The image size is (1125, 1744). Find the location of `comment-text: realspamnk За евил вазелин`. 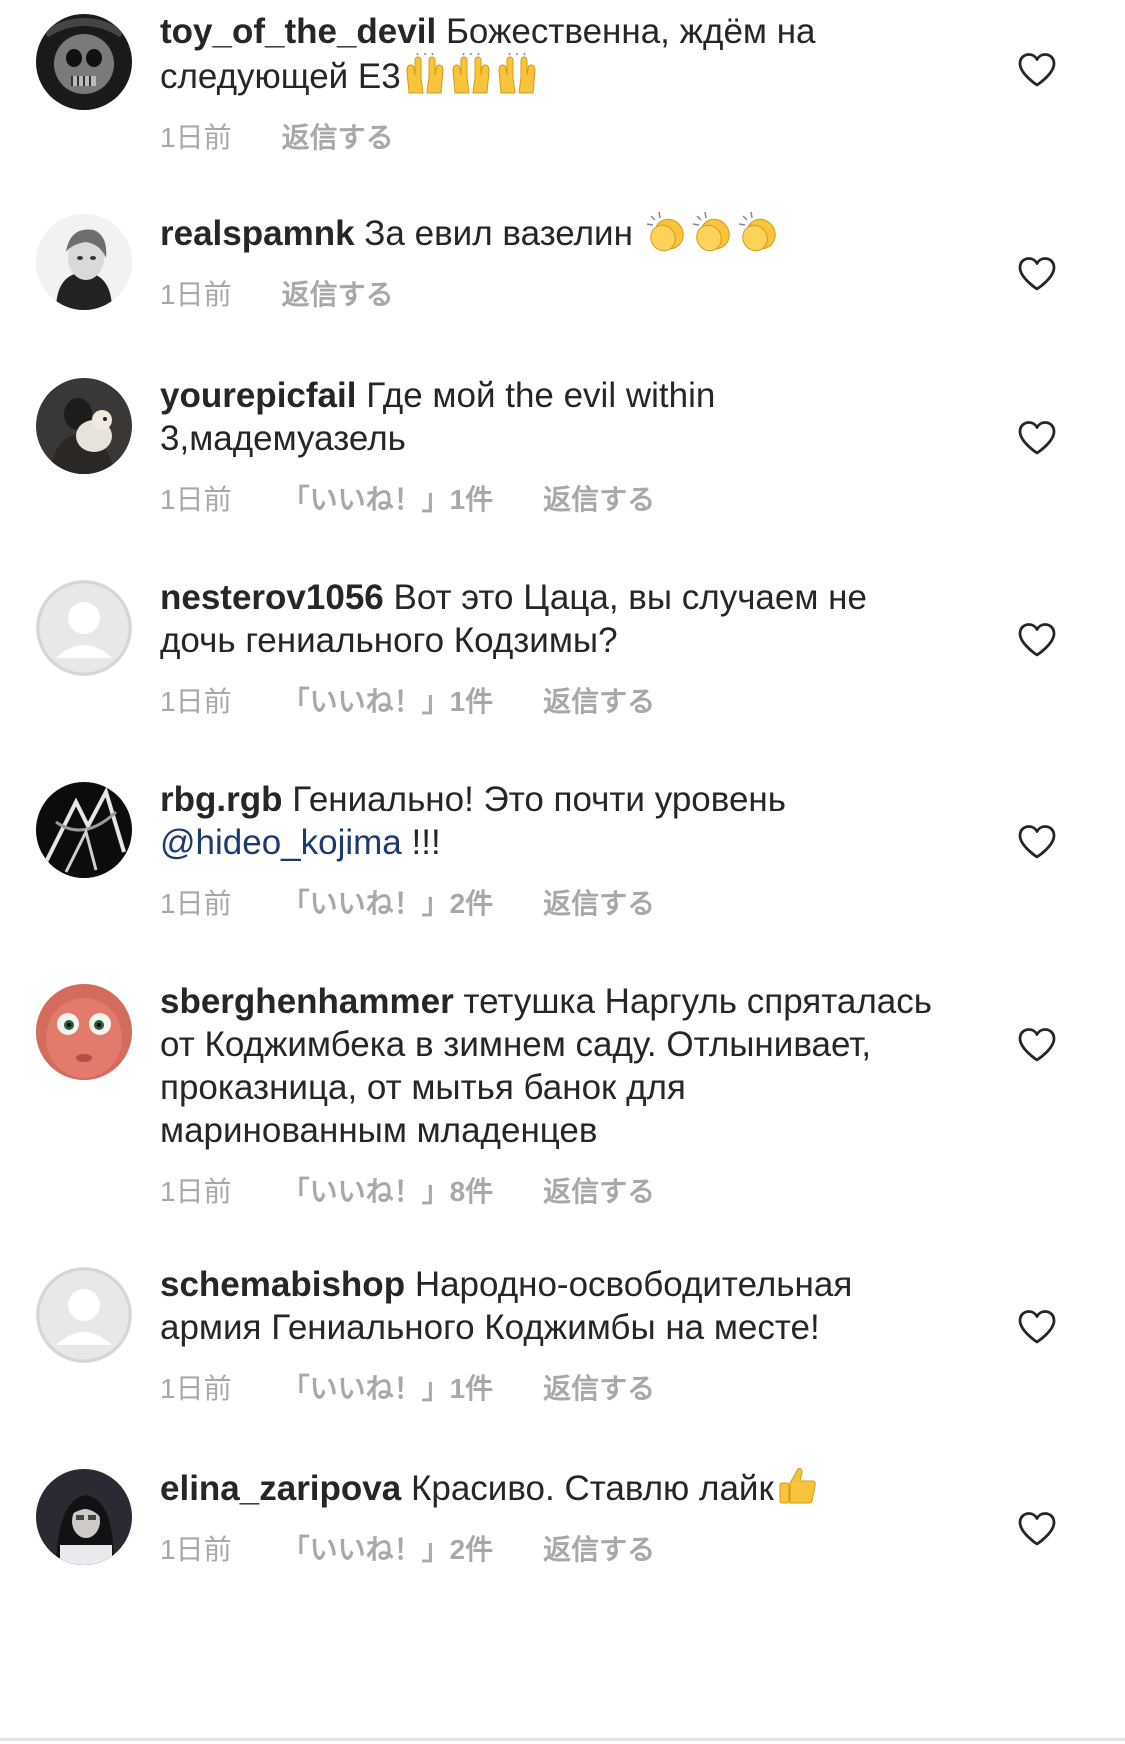

comment-text: realspamnk За евил вазелин is located at coordinates (550, 232).